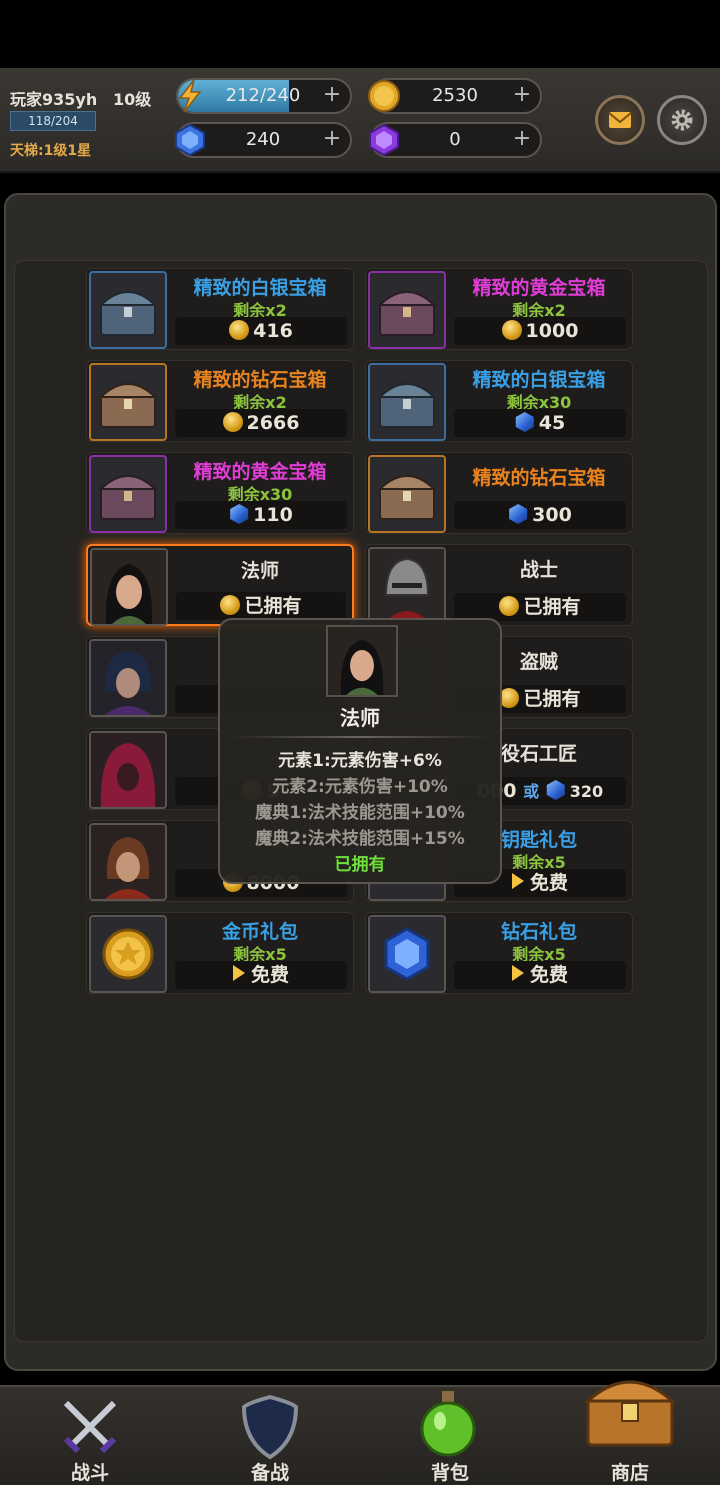 This screenshot has width=720, height=1485. What do you see at coordinates (538, 570) in the screenshot?
I see `item-title: 战士` at bounding box center [538, 570].